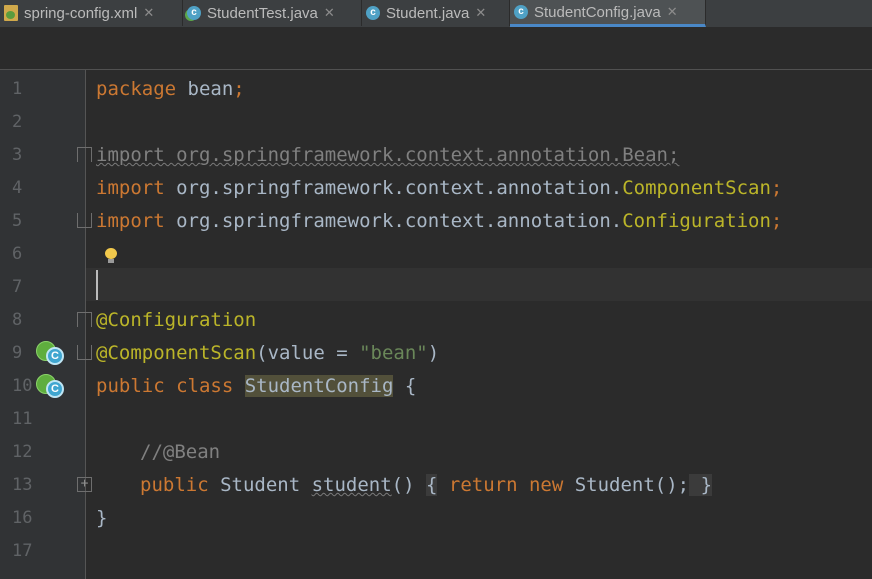 Image resolution: width=872 pixels, height=579 pixels. Describe the element at coordinates (351, 485) in the screenshot. I see `method-name: student` at that location.